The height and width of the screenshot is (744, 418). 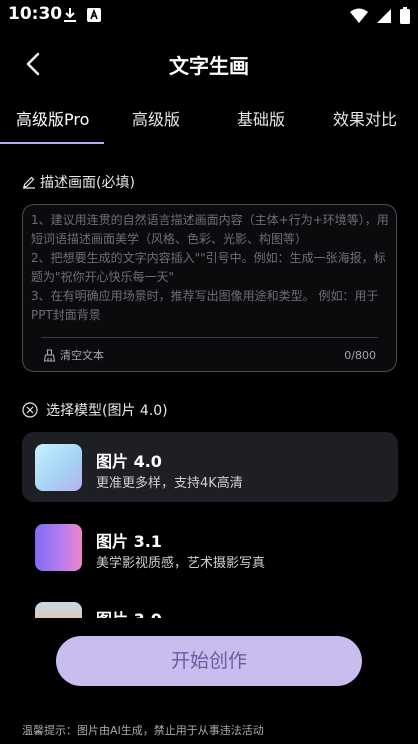 I want to click on model-section-label: 选择模型(图片 4.0), so click(x=95, y=410).